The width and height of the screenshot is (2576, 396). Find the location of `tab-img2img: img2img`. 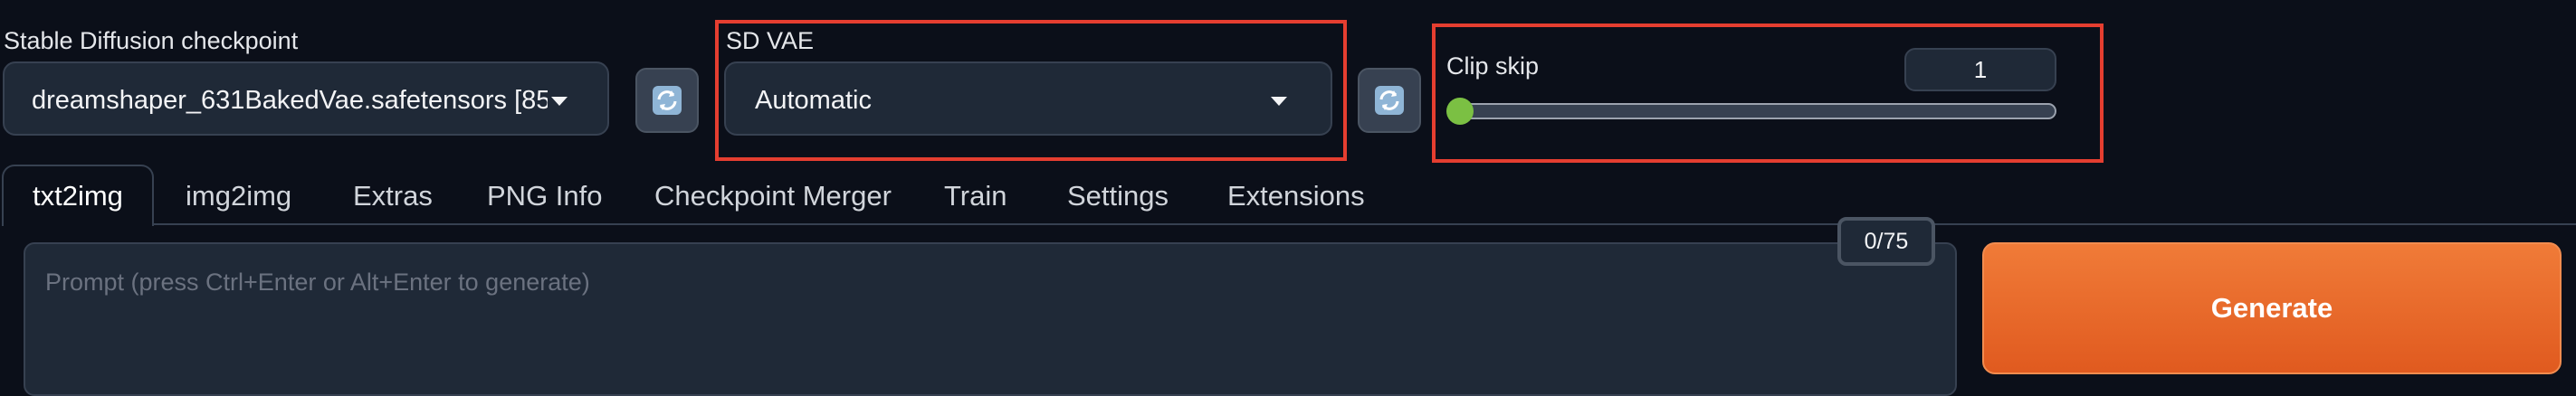

tab-img2img: img2img is located at coordinates (238, 196).